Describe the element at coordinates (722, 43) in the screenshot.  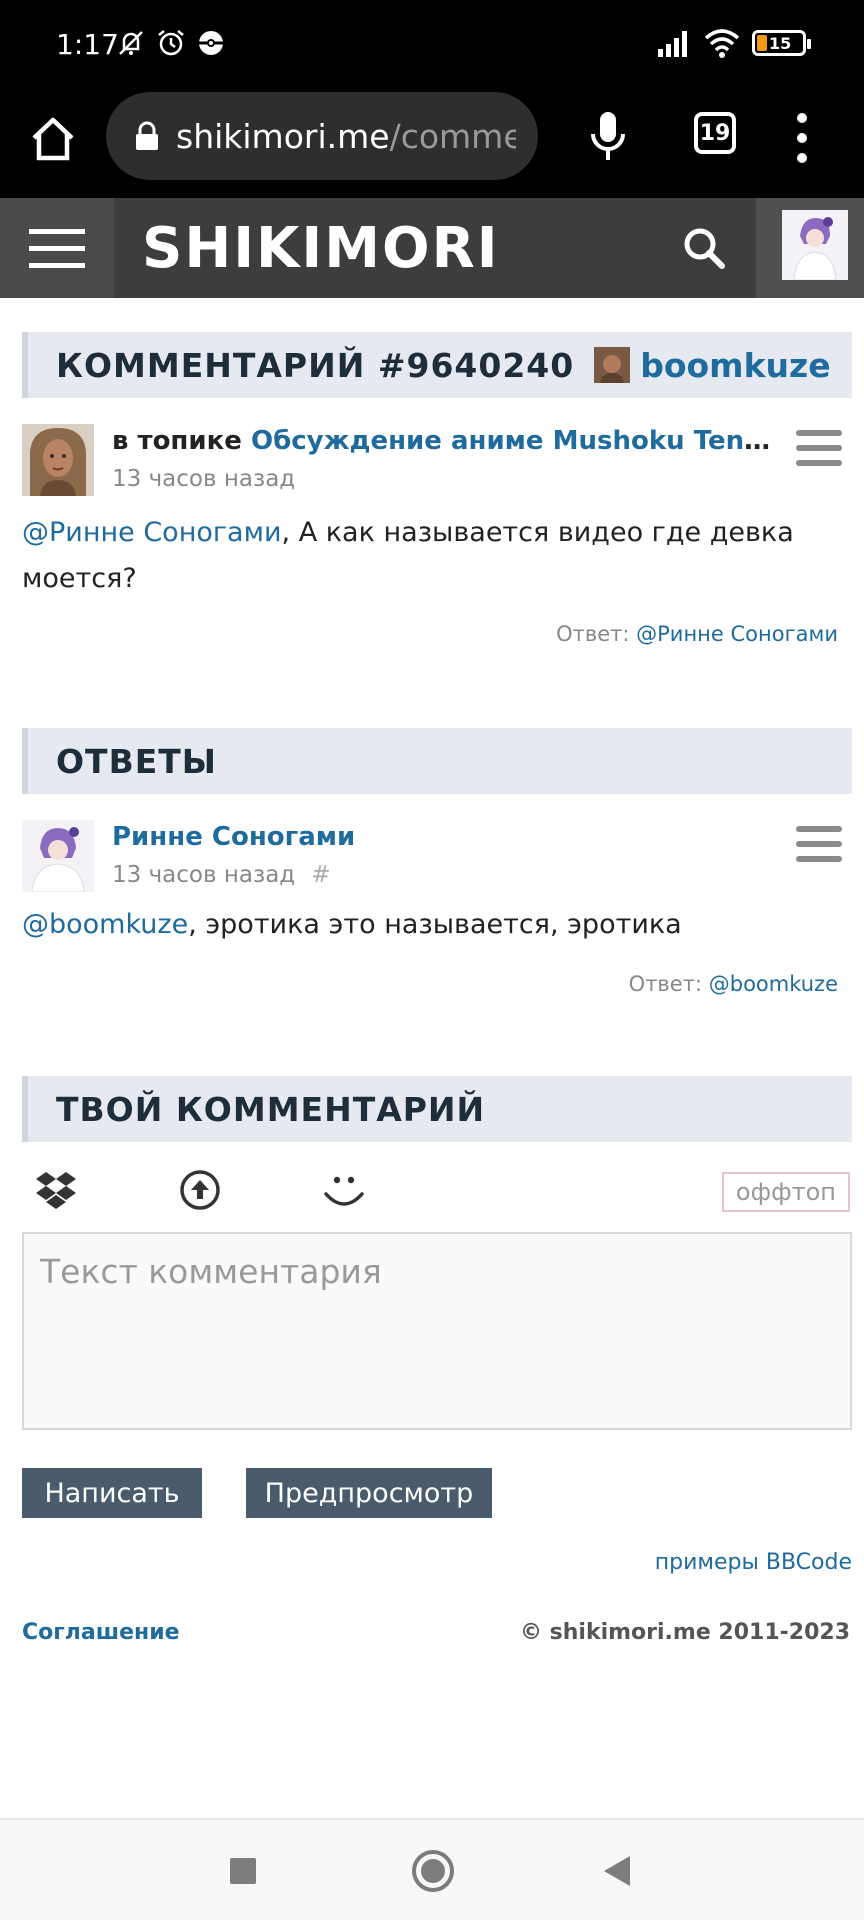
I see `wifi-icon` at that location.